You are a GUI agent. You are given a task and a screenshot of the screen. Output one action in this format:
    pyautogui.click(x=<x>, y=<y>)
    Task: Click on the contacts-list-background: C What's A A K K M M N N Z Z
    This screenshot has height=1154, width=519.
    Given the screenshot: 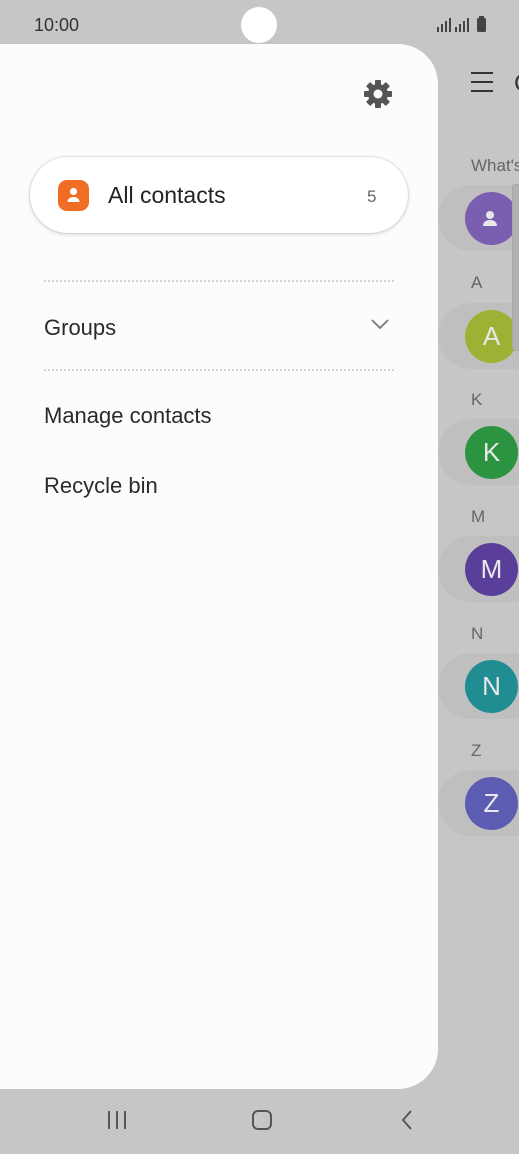 What is the action you would take?
    pyautogui.click(x=478, y=566)
    